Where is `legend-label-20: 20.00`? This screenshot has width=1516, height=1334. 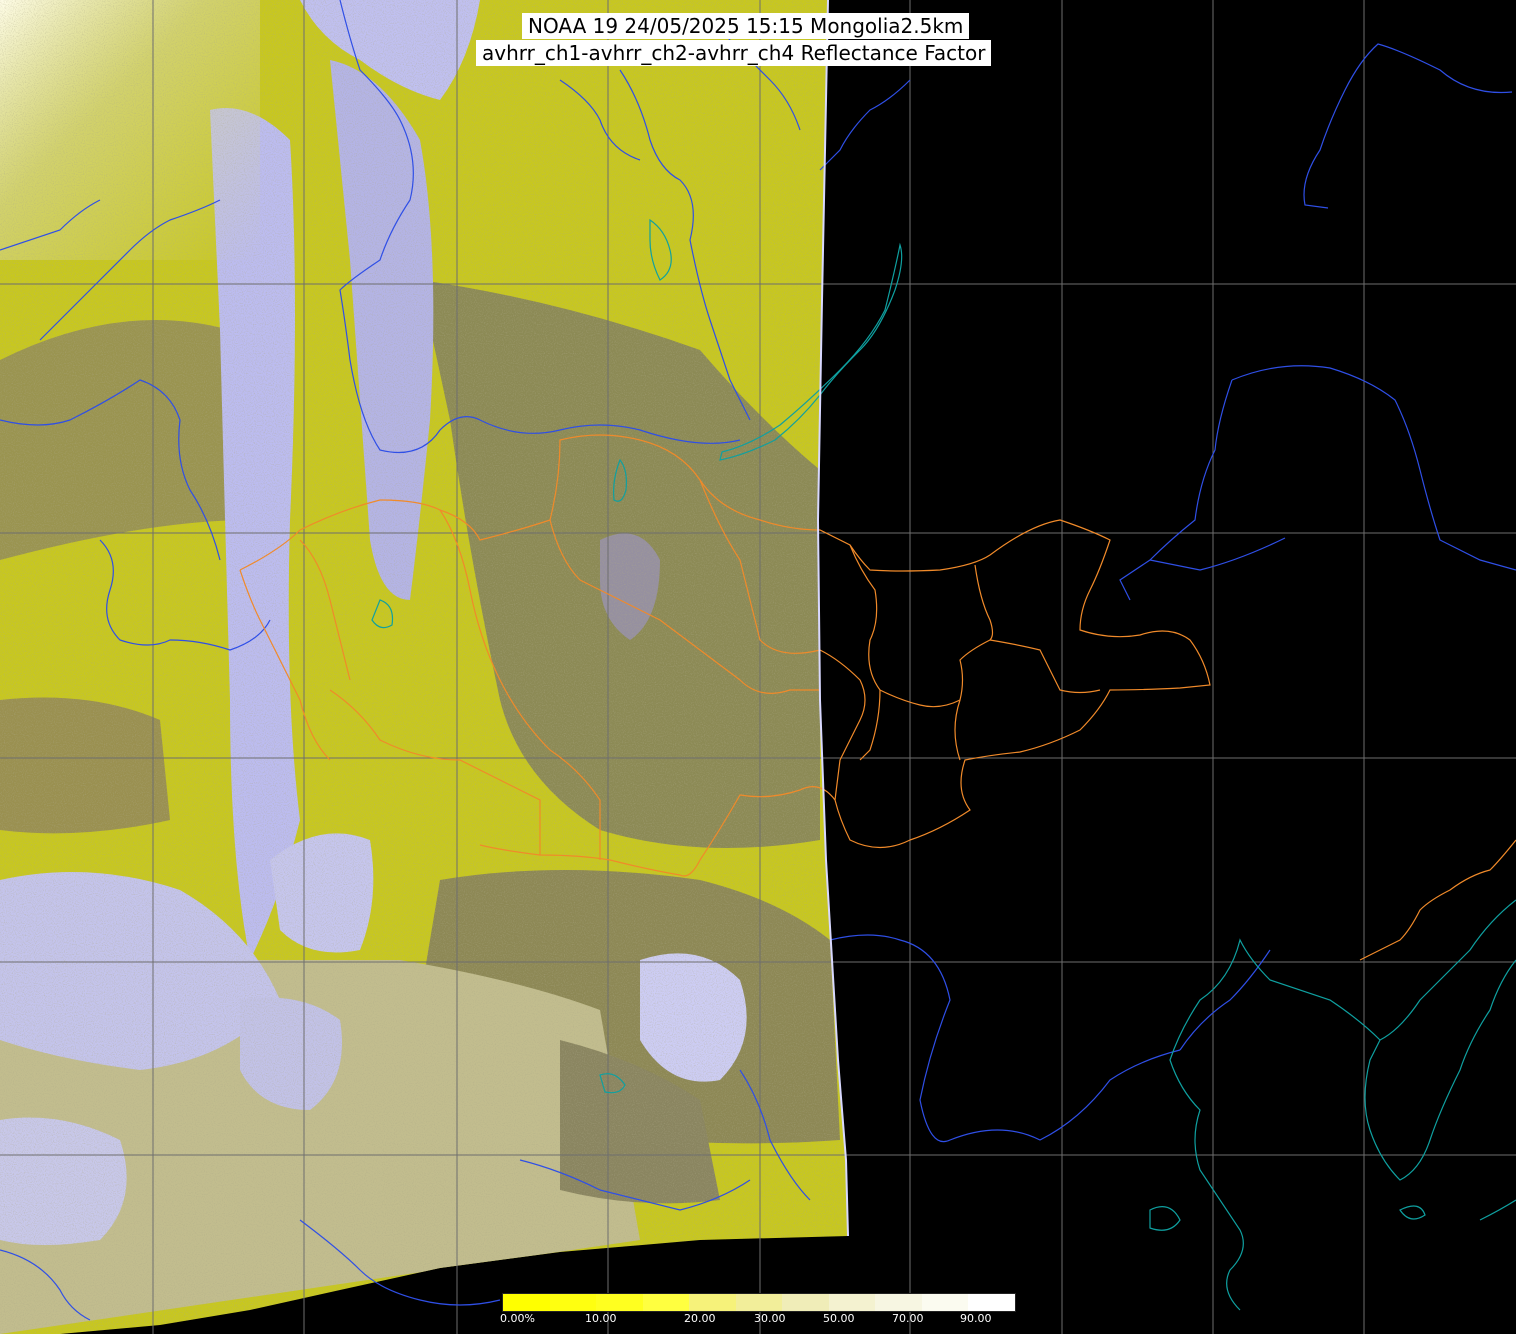
legend-label-20: 20.00 is located at coordinates (700, 1318).